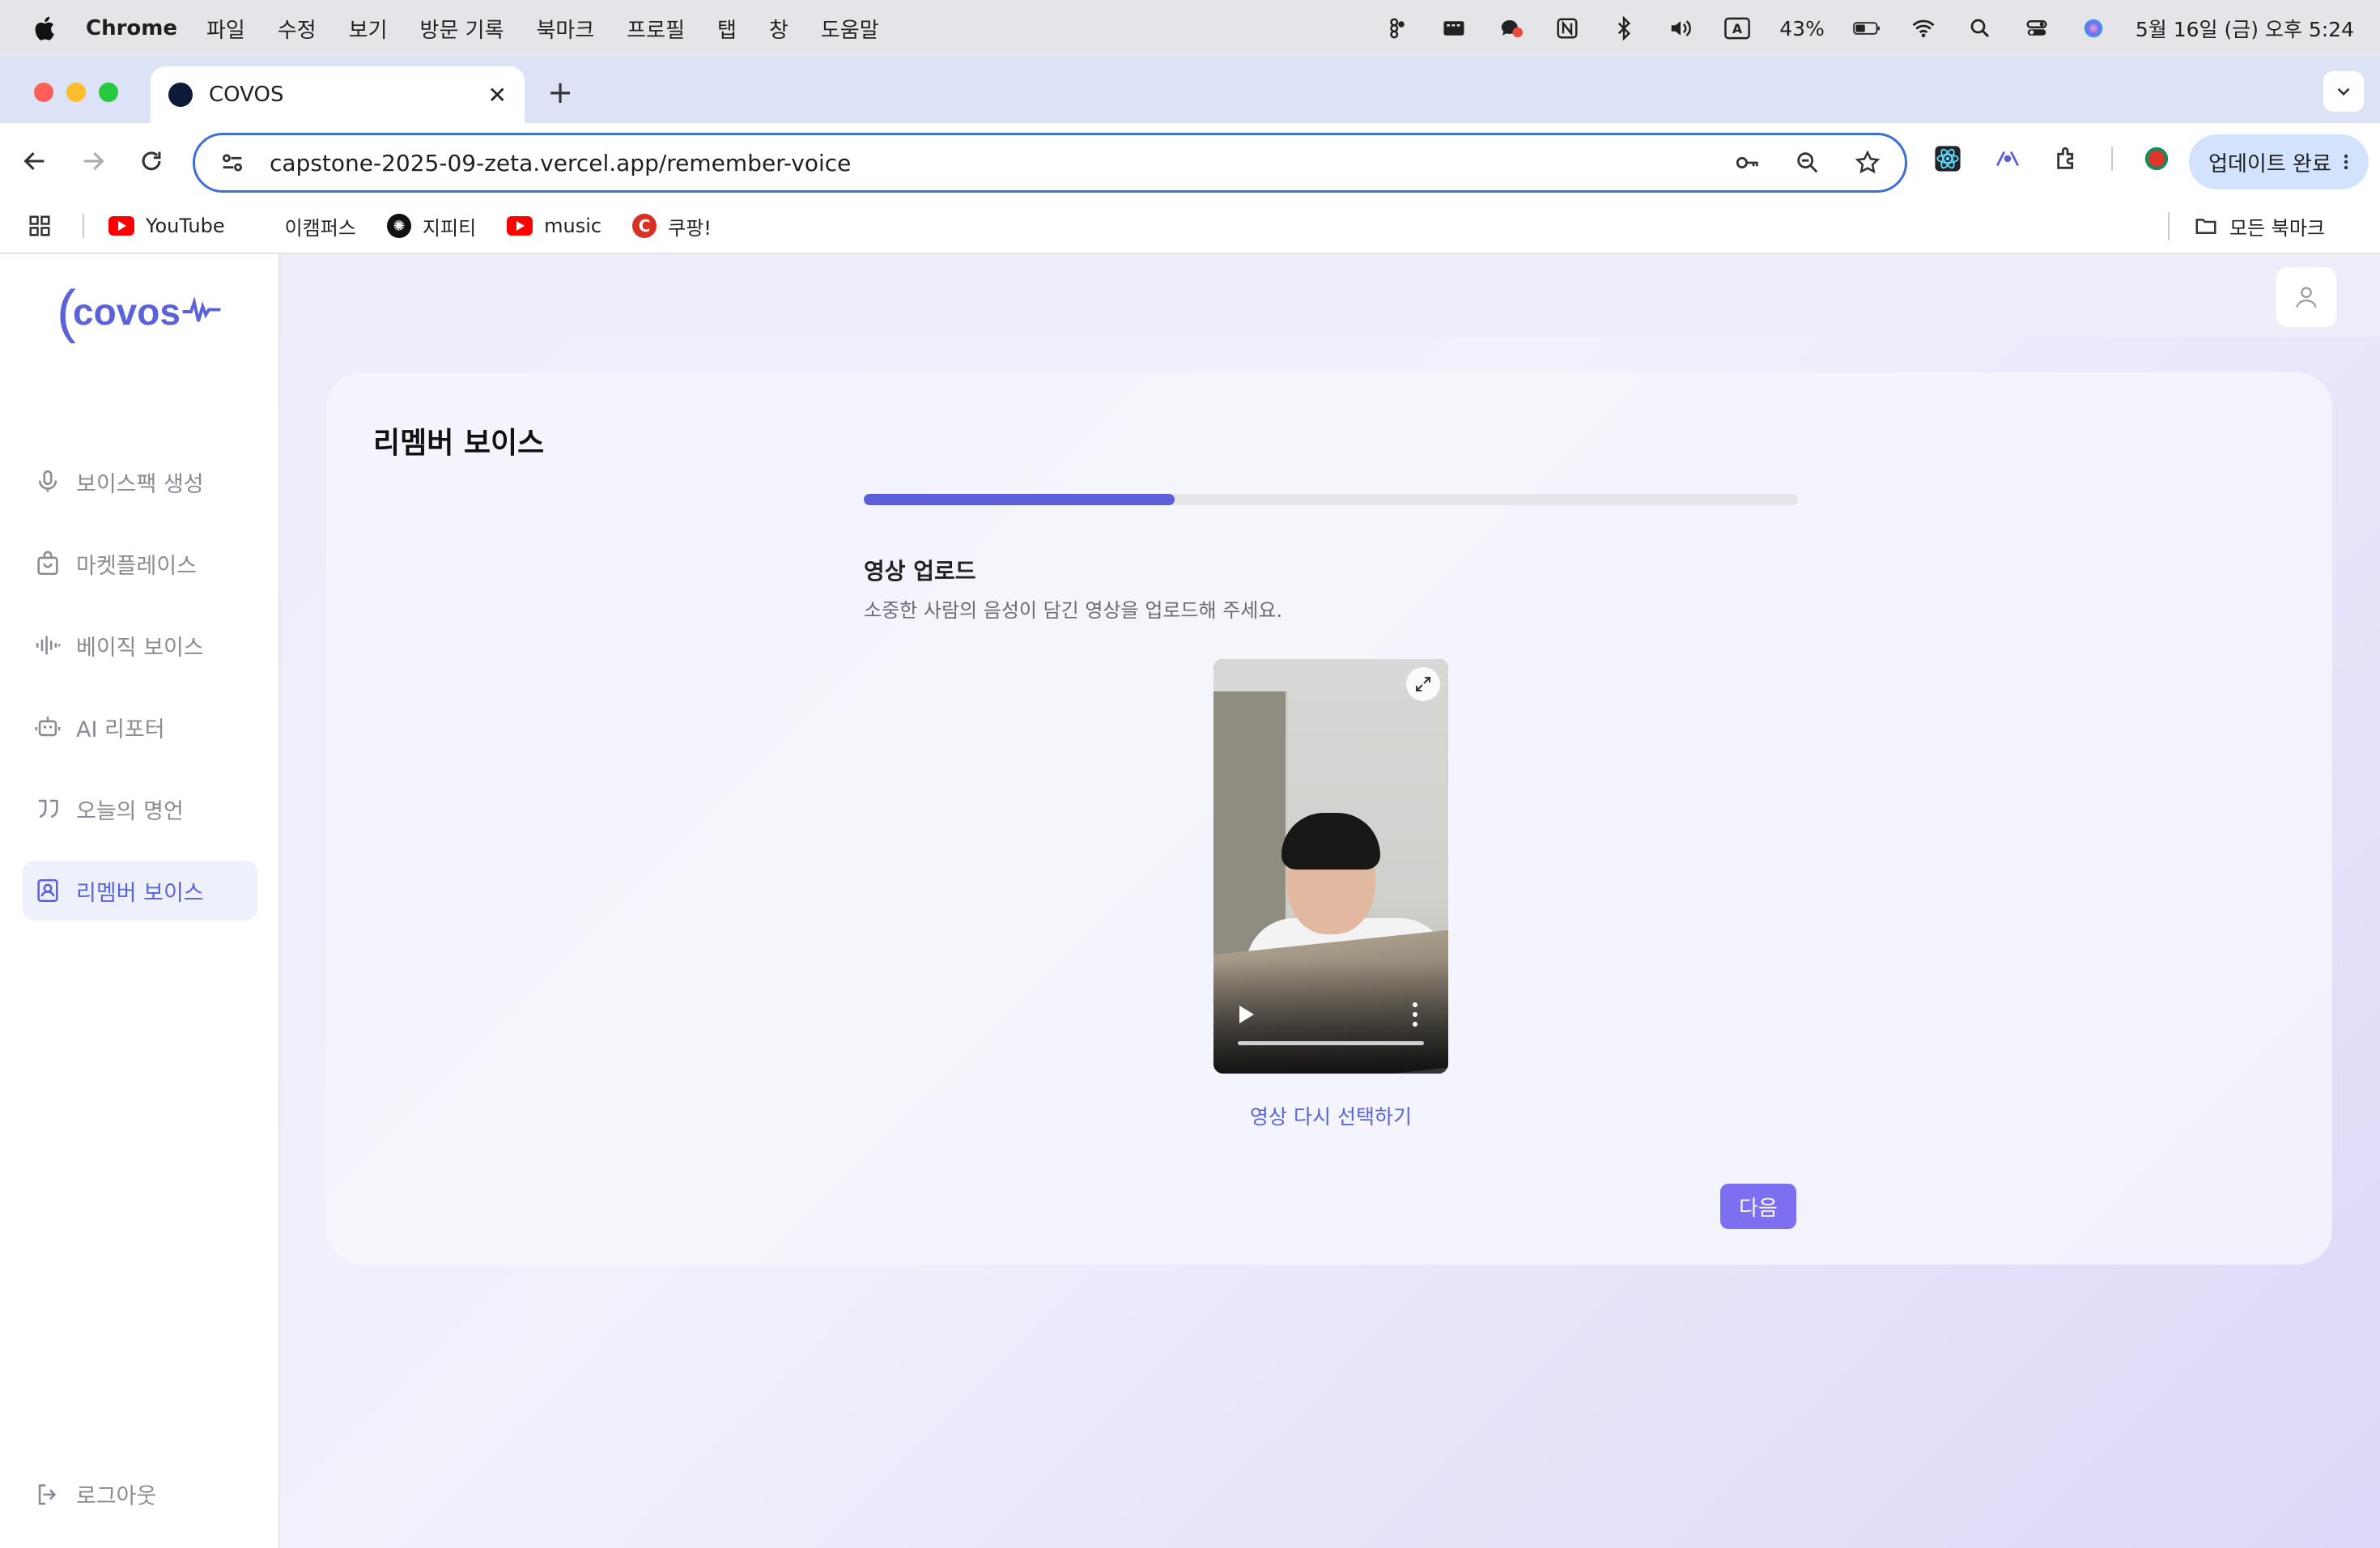 This screenshot has width=2380, height=1548. Describe the element at coordinates (1980, 28) in the screenshot. I see `spotlight-icon` at that location.